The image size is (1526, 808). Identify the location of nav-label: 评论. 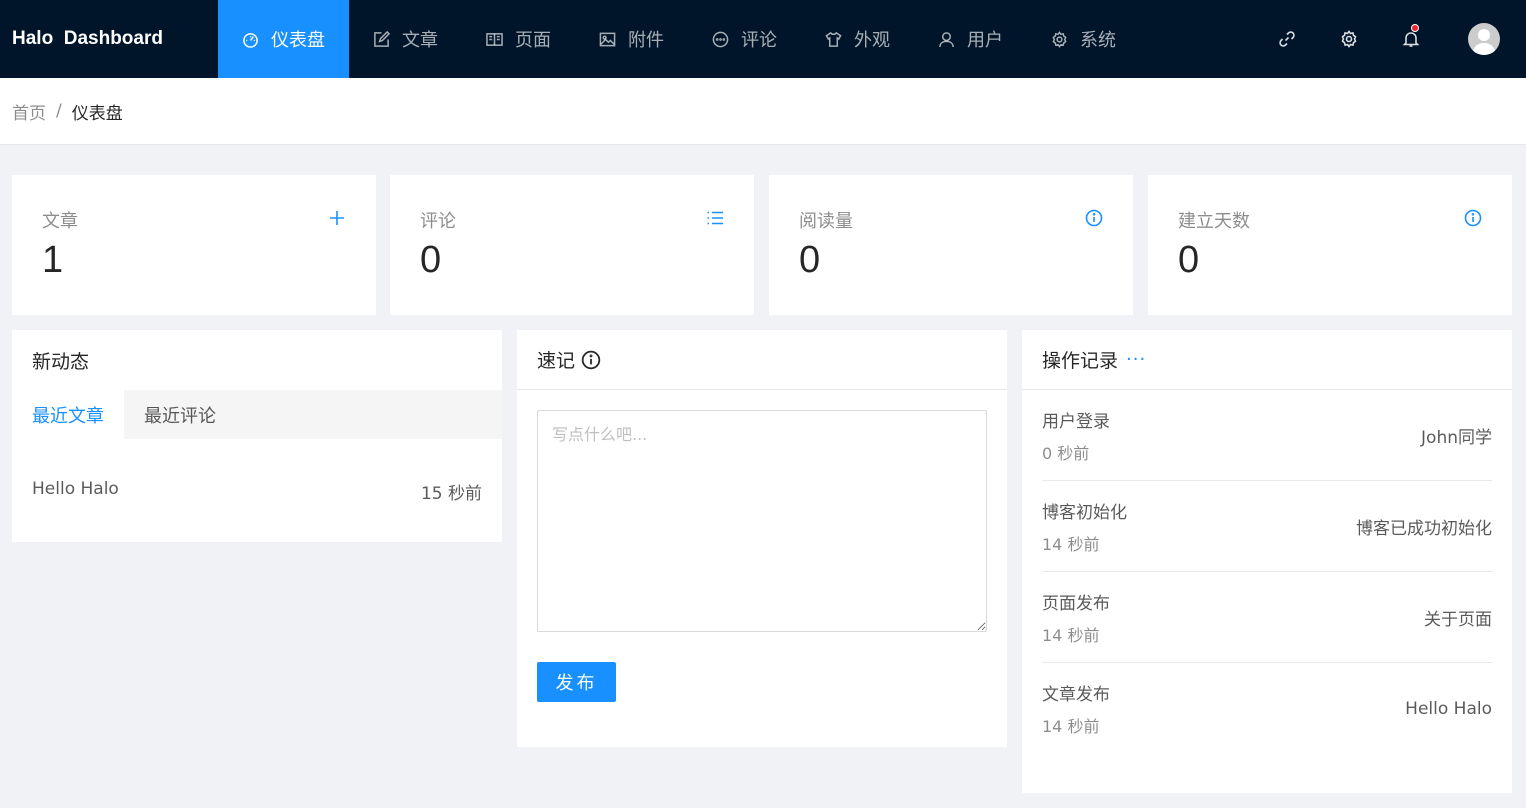
(759, 40).